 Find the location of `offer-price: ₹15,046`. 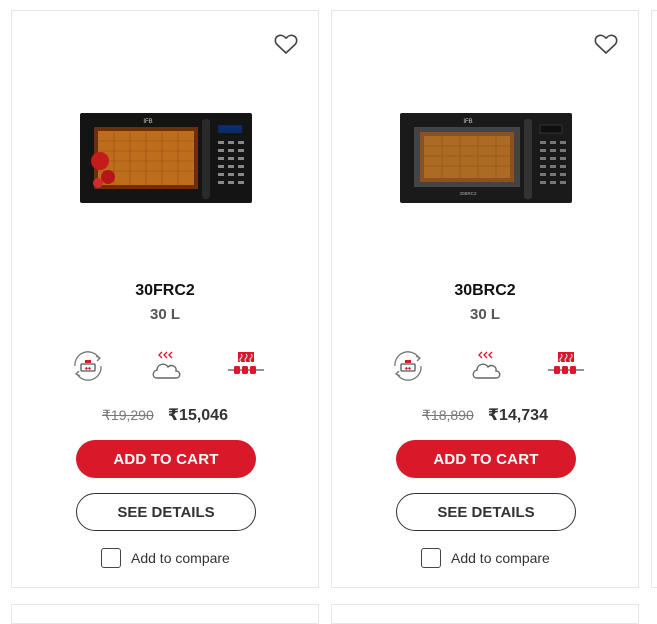

offer-price: ₹15,046 is located at coordinates (197, 415).